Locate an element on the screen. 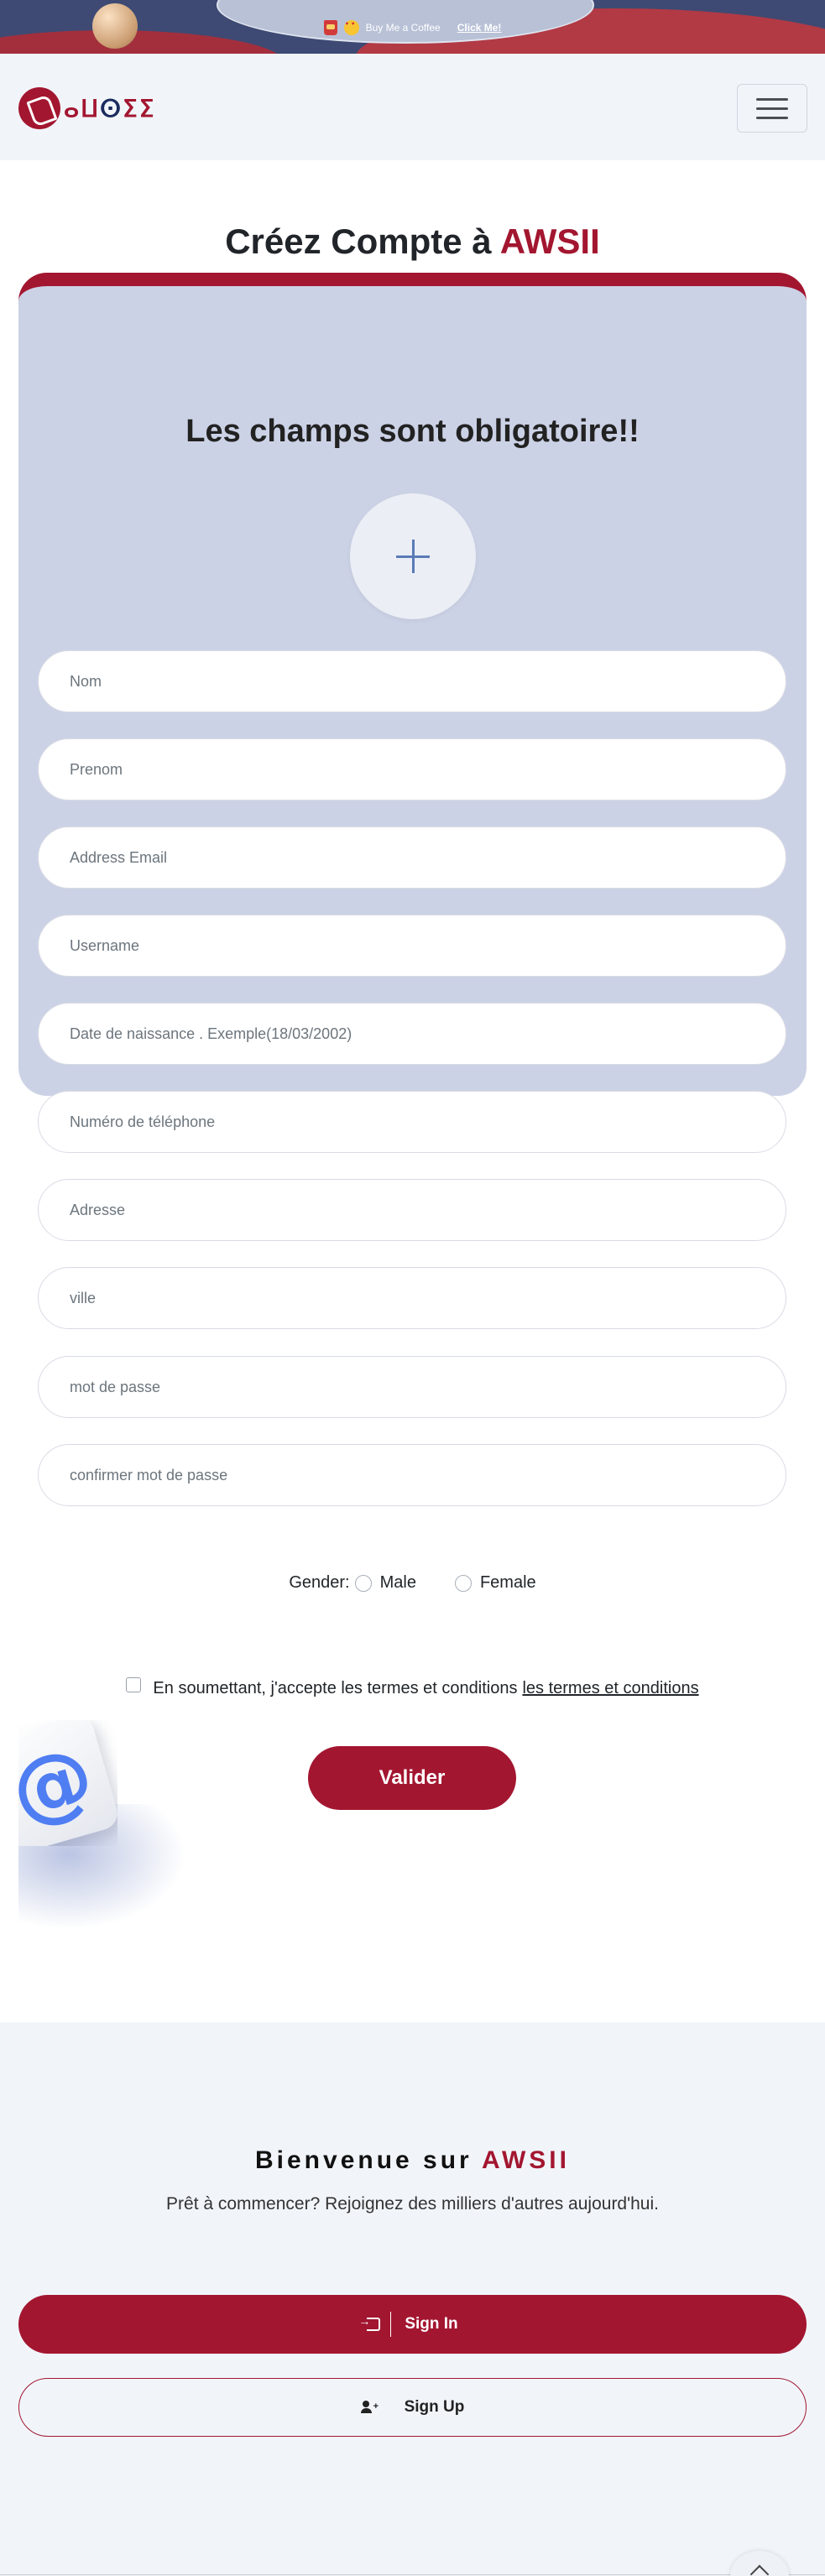  address-input is located at coordinates (412, 1210).